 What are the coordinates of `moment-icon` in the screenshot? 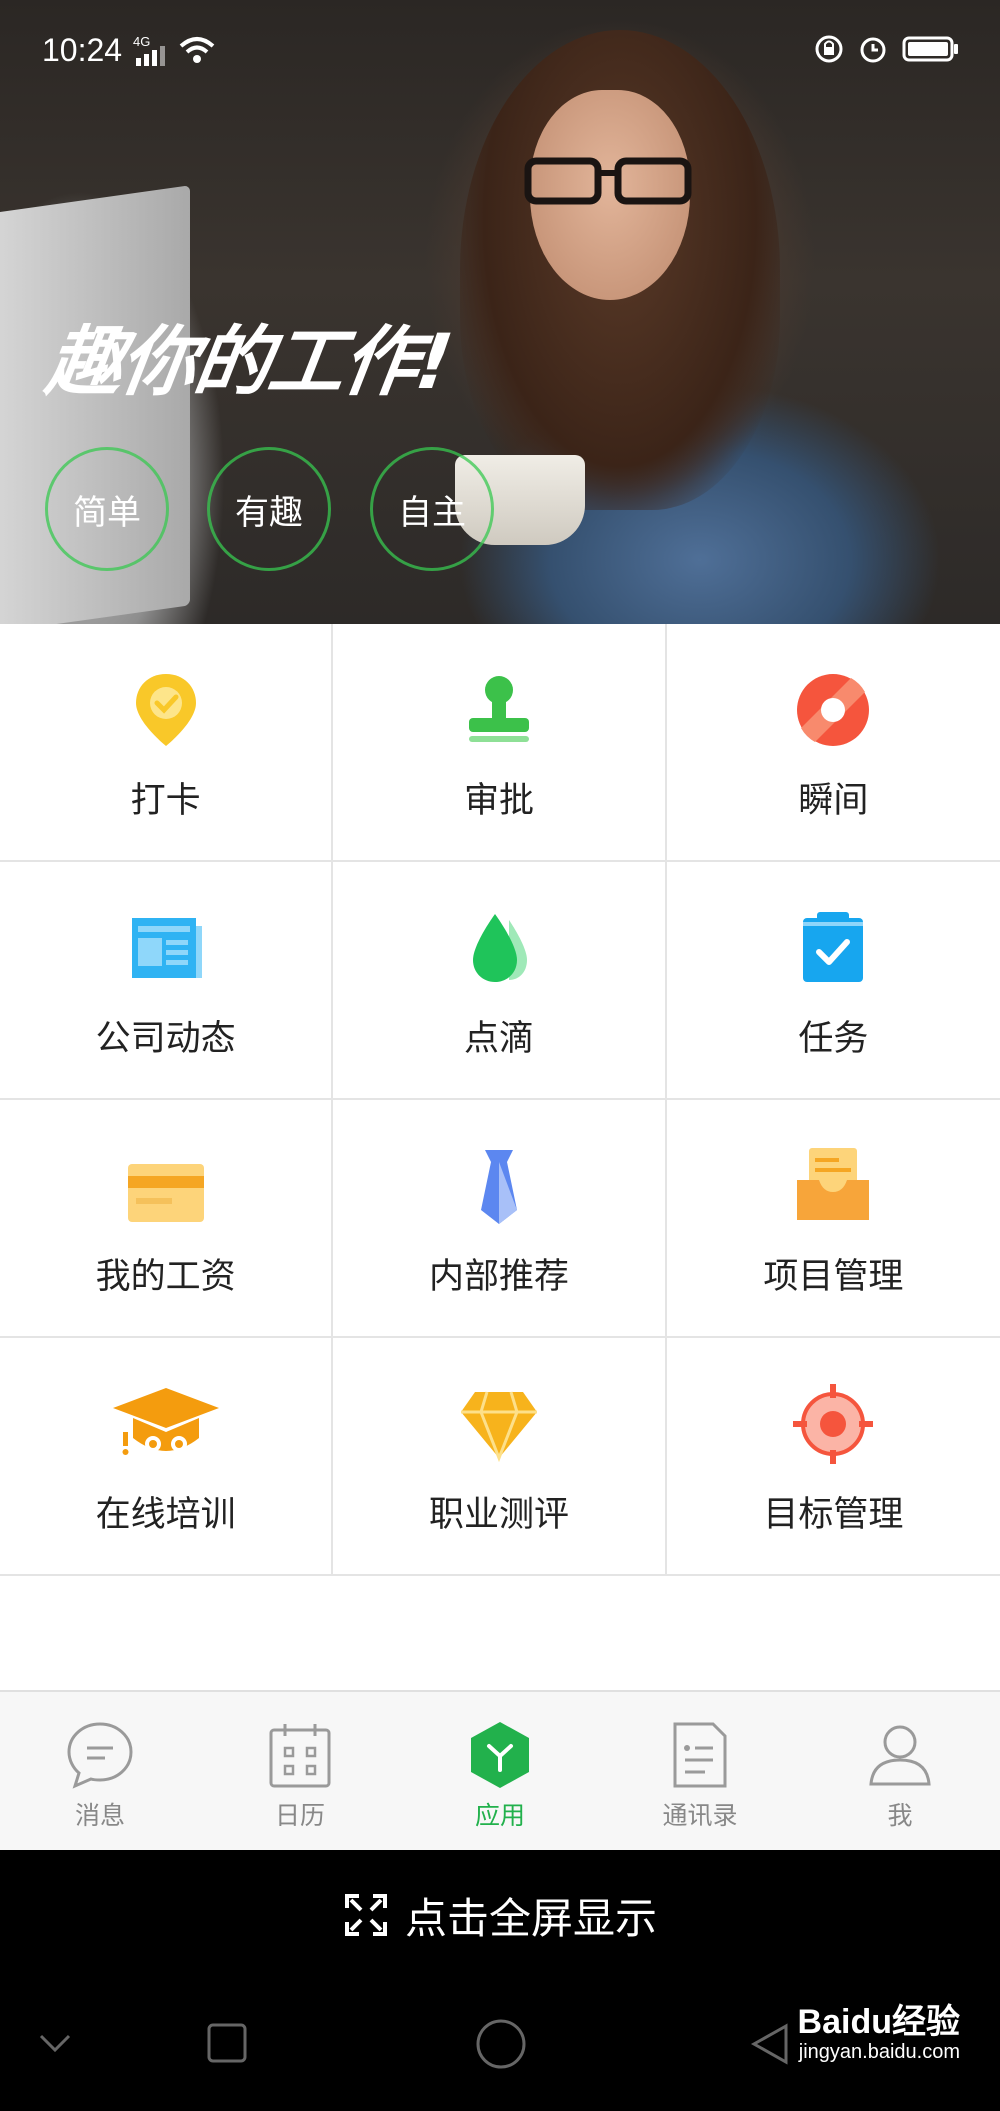 It's located at (833, 710).